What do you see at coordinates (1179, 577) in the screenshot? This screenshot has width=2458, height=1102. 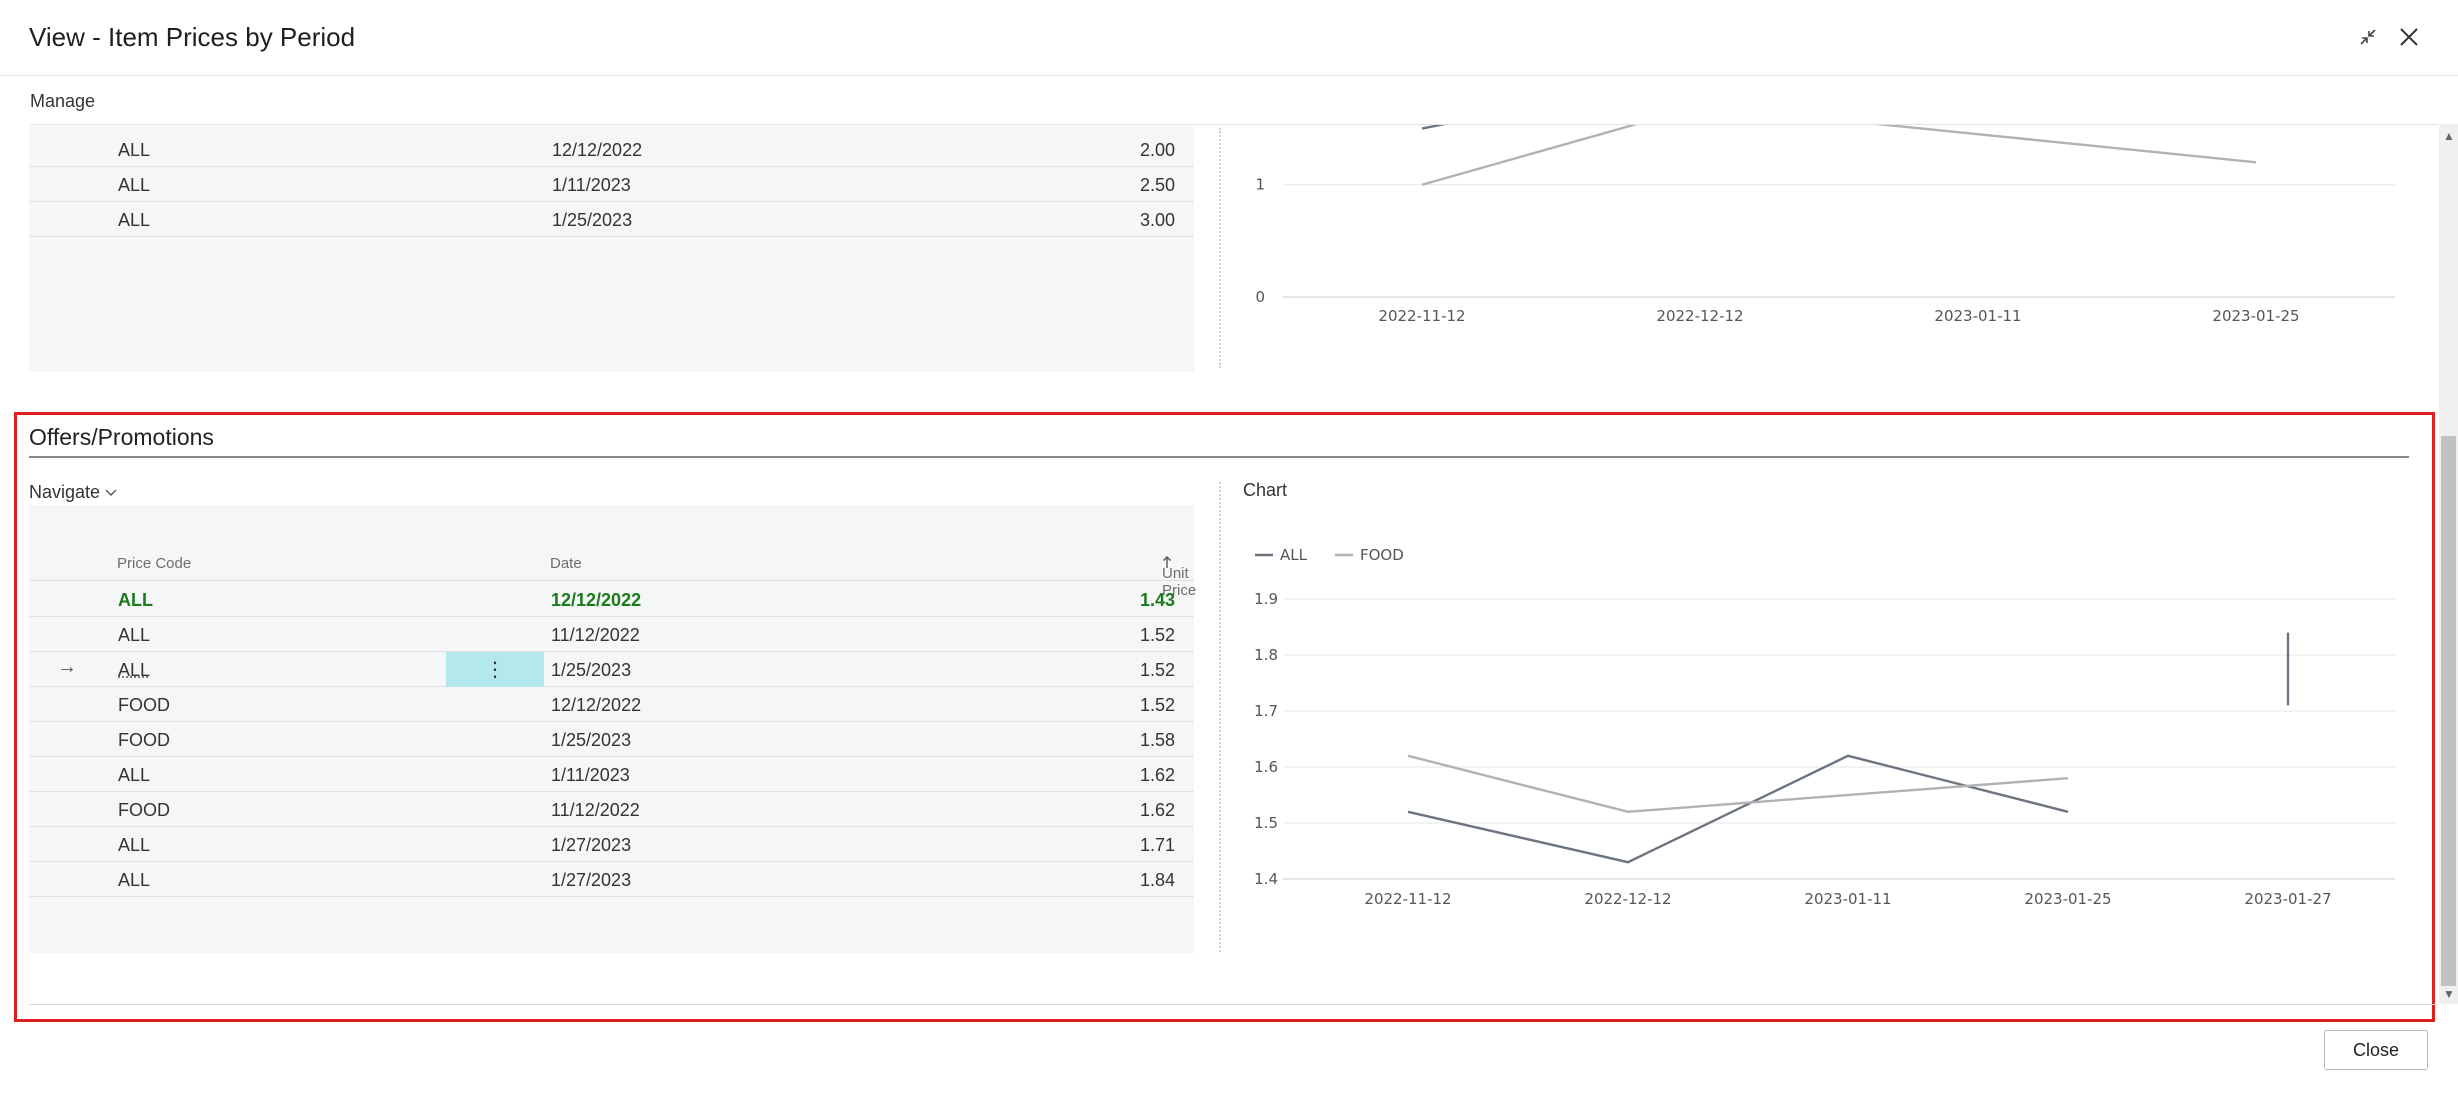 I see `column-header-unit-price: Unit Price` at bounding box center [1179, 577].